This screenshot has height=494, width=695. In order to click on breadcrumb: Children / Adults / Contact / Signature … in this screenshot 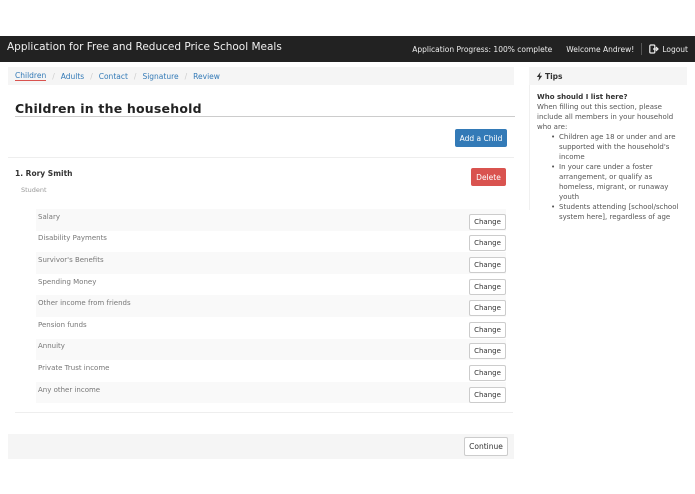, I will do `click(261, 76)`.